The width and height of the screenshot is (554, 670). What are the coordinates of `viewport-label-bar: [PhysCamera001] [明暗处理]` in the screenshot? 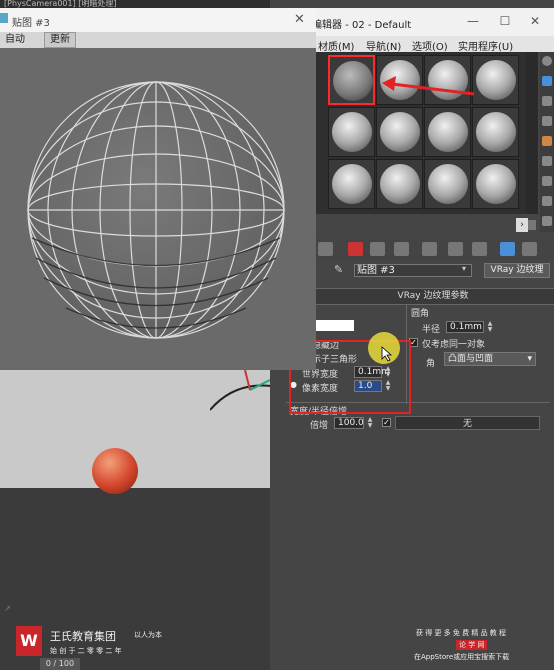 It's located at (135, 4).